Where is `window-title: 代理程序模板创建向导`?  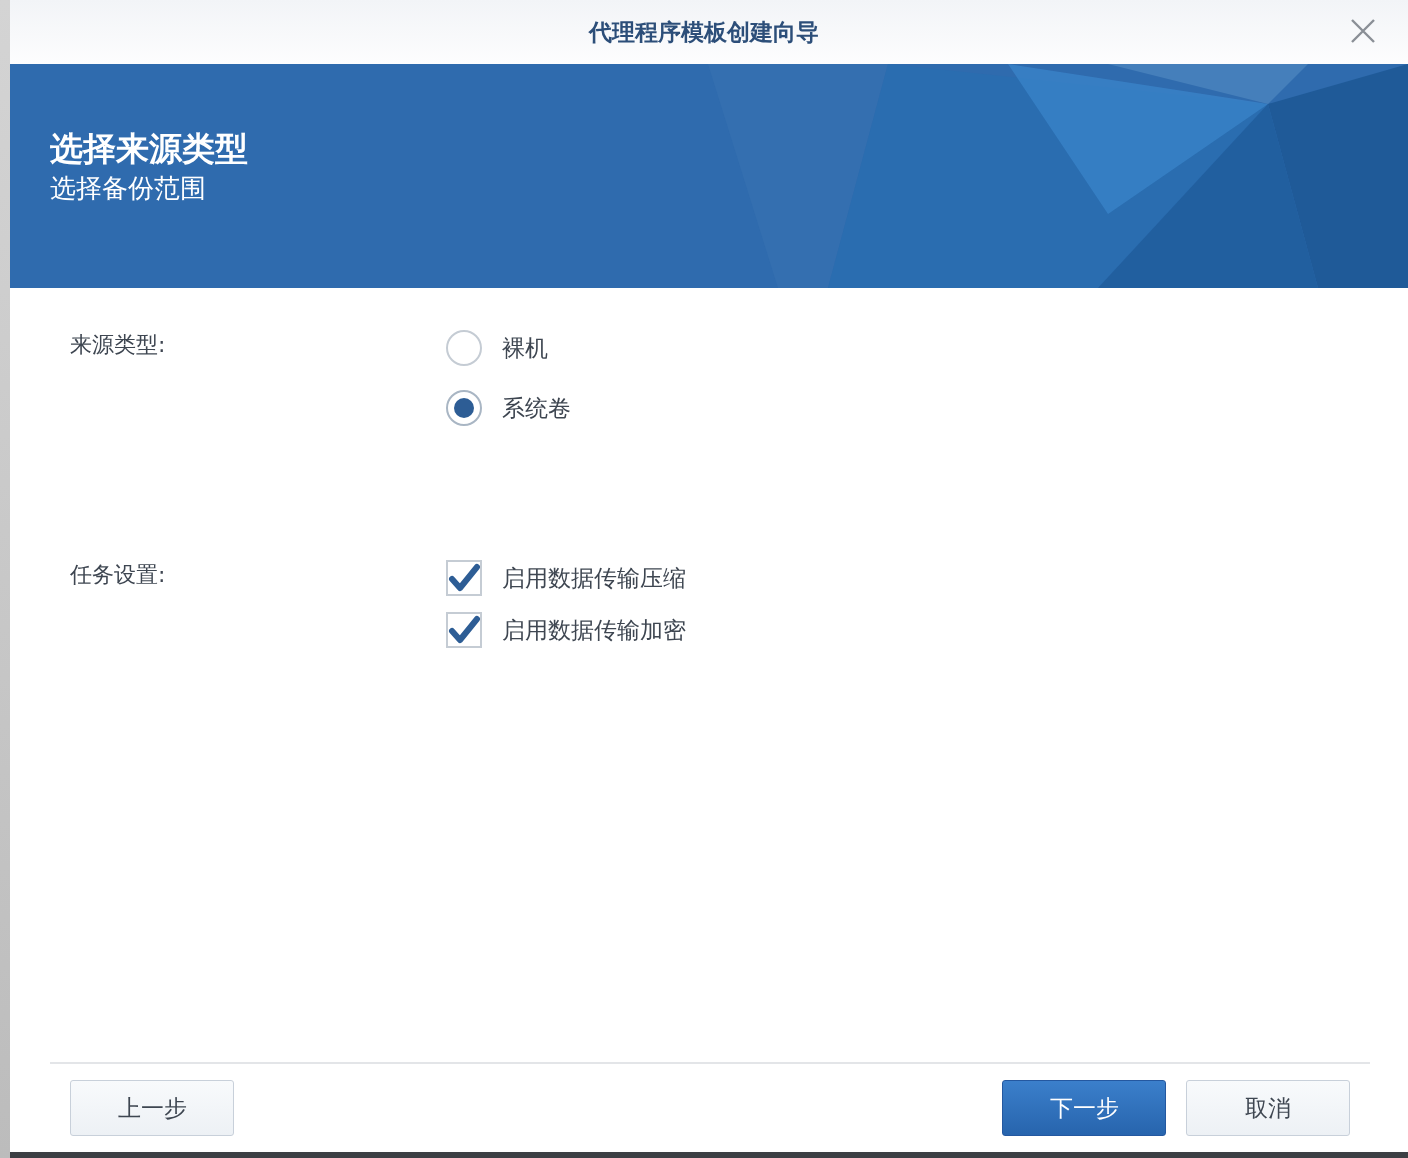 window-title: 代理程序模板创建向导 is located at coordinates (704, 32).